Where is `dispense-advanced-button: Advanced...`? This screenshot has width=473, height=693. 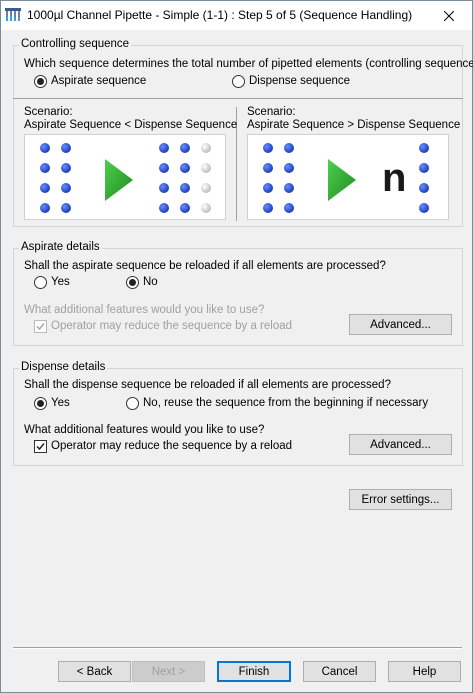 dispense-advanced-button: Advanced... is located at coordinates (400, 444).